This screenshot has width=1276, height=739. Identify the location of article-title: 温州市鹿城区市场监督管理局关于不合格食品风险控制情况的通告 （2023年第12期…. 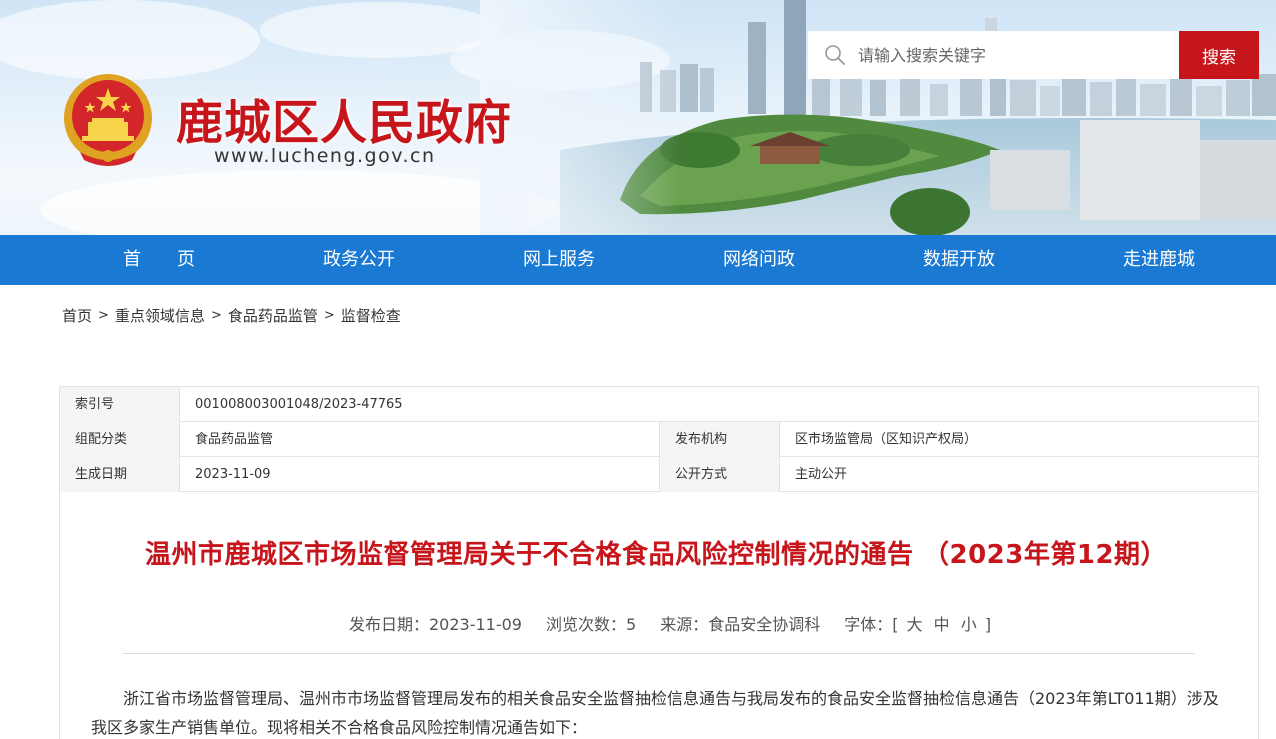
(656, 555).